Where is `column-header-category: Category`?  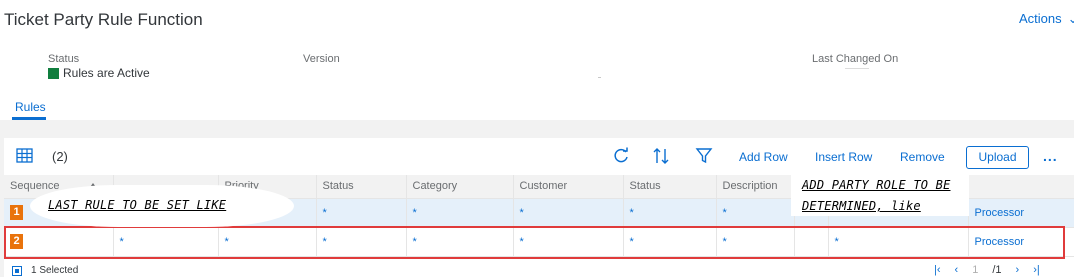
column-header-category: Category is located at coordinates (460, 187).